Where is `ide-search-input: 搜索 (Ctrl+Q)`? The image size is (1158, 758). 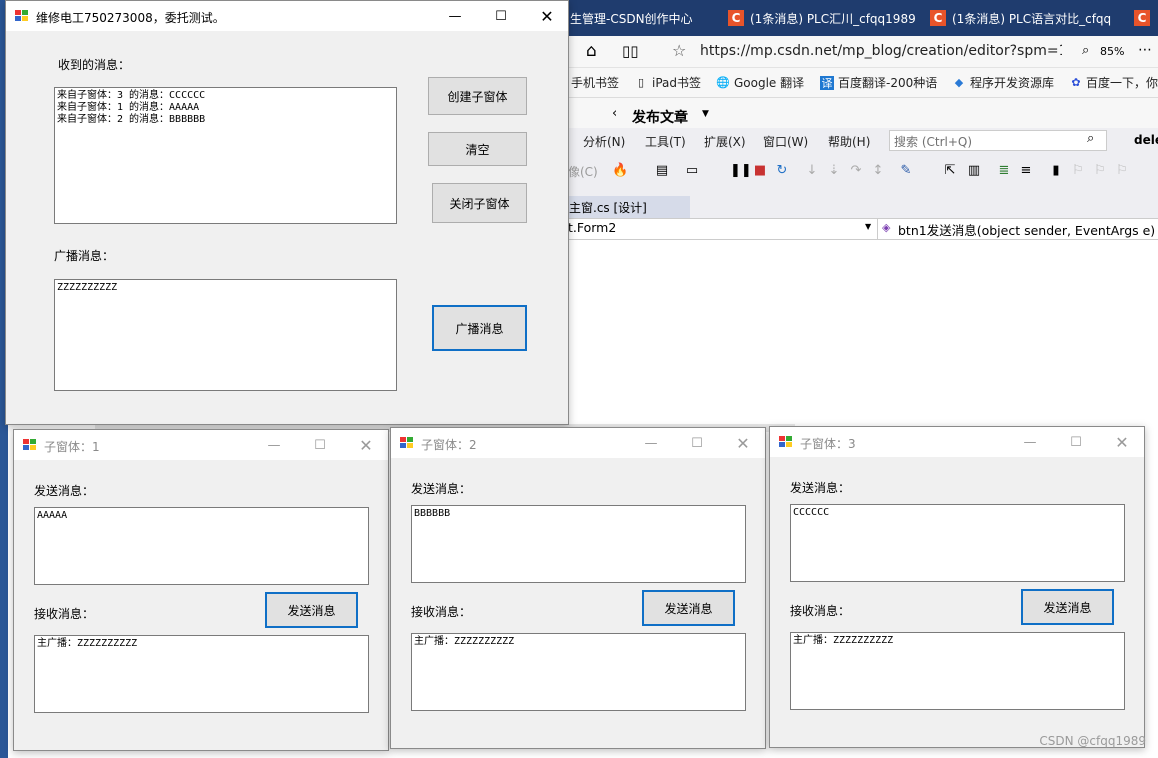
ide-search-input: 搜索 (Ctrl+Q) is located at coordinates (998, 140).